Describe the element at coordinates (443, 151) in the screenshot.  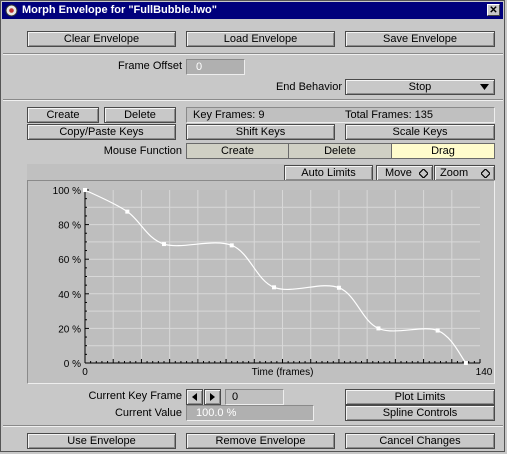
I see `mouse-function-drag: Drag` at that location.